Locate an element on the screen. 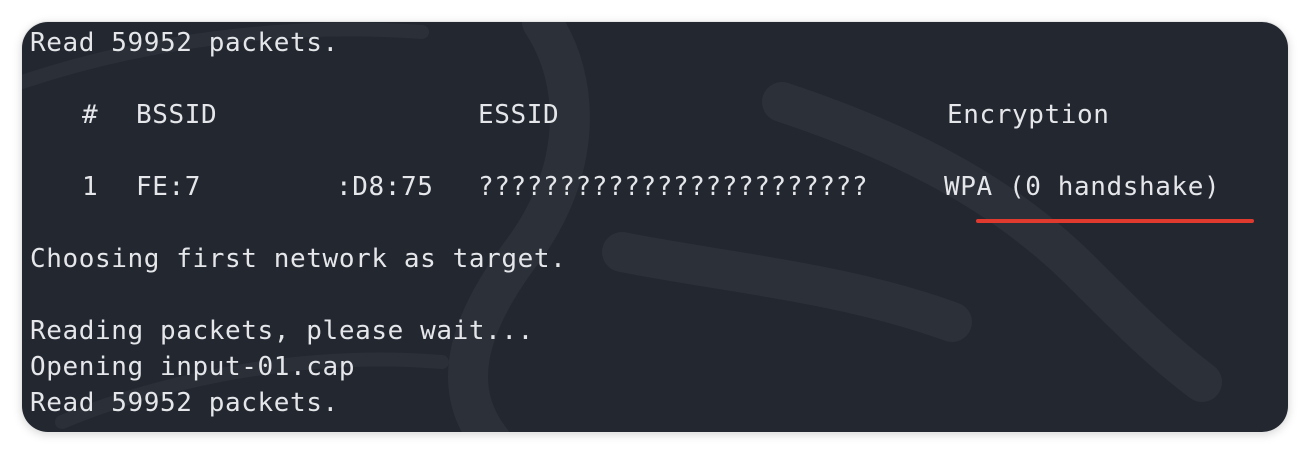 The height and width of the screenshot is (454, 1310). table-header-bssid: BSSID is located at coordinates (177, 115).